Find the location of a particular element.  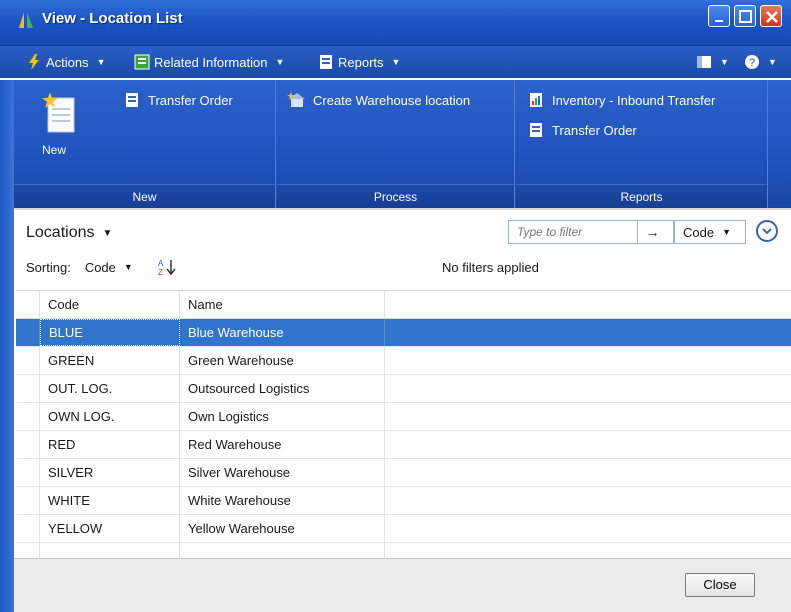

list-title-menu: Locations ▼ is located at coordinates (69, 233).